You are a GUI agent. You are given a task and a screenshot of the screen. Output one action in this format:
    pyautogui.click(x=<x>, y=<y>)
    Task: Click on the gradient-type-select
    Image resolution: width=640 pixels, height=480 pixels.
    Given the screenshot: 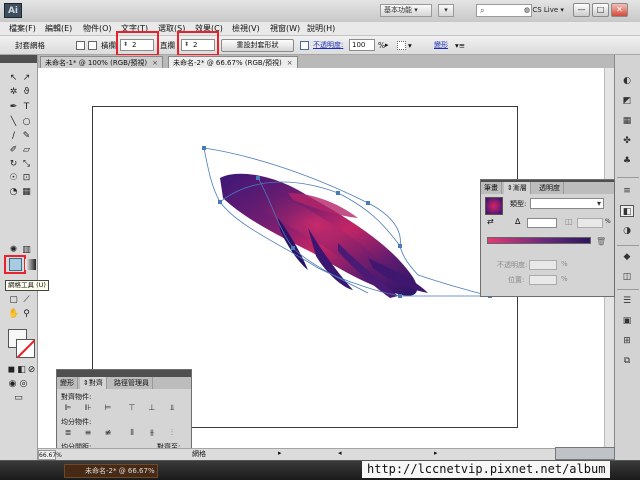 What is the action you would take?
    pyautogui.click(x=567, y=203)
    